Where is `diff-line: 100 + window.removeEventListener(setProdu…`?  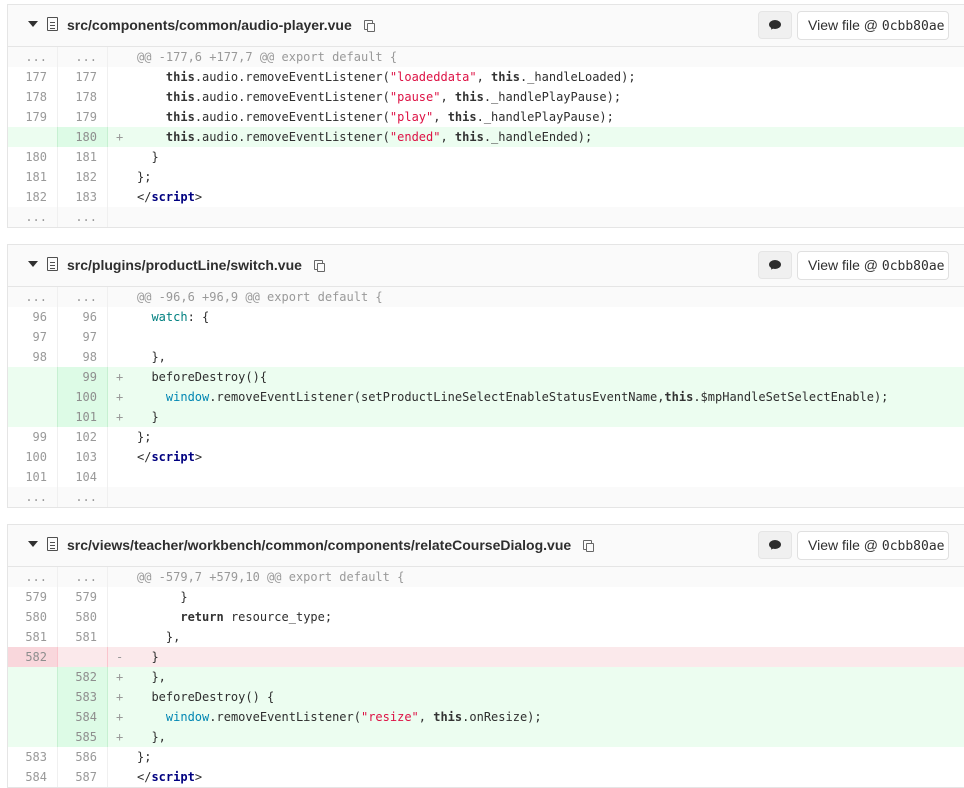
diff-line: 100 + window.removeEventListener(setProdu… is located at coordinates (486, 397).